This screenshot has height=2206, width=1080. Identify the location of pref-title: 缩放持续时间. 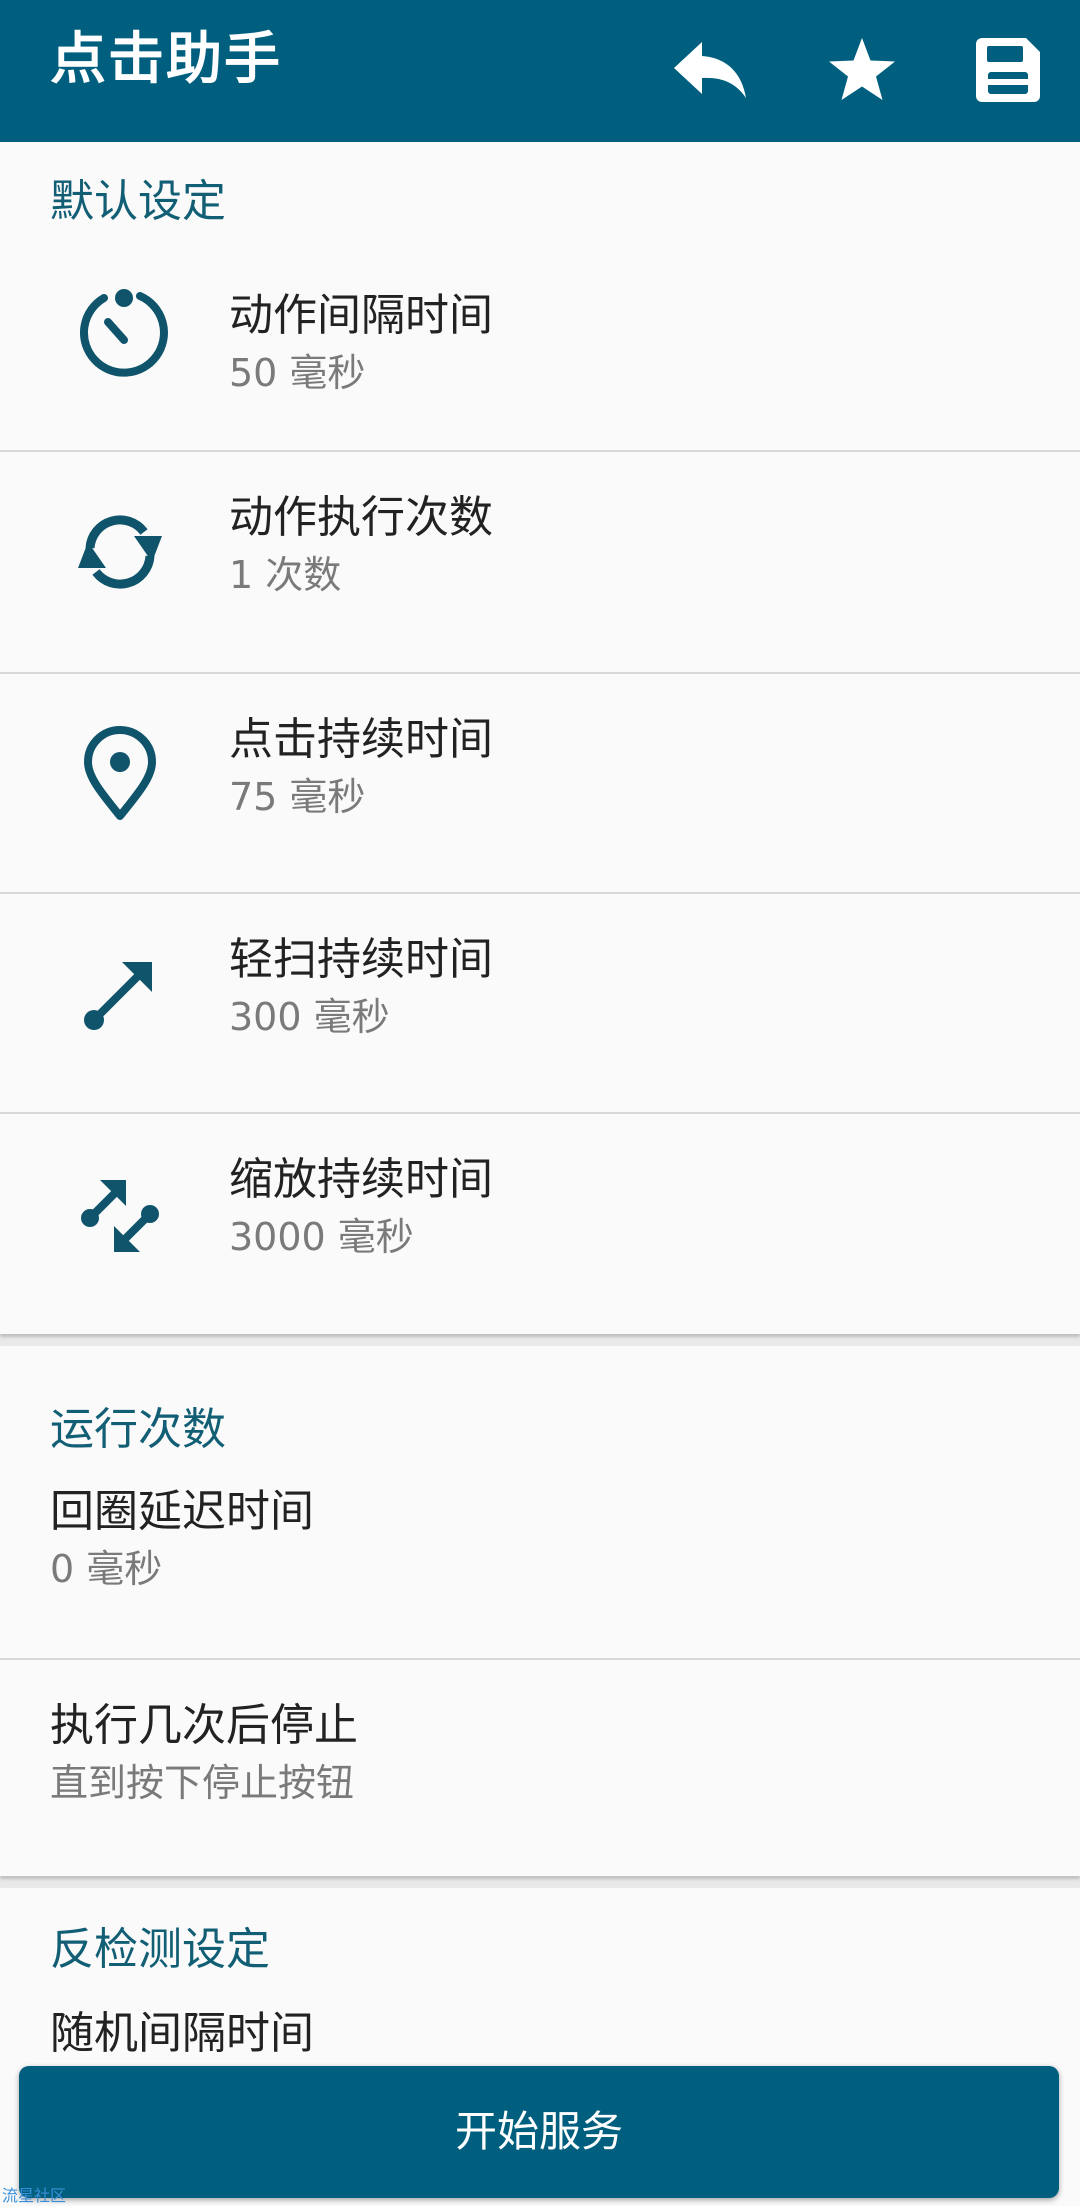
(361, 1179).